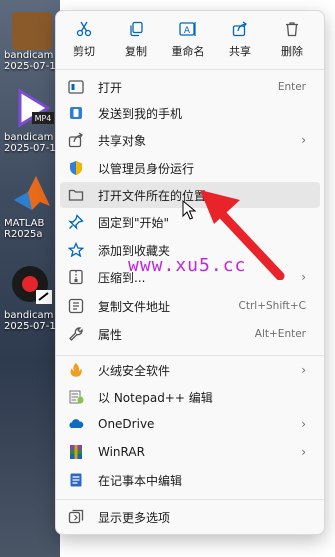  What do you see at coordinates (76, 87) in the screenshot?
I see `open-icon` at bounding box center [76, 87].